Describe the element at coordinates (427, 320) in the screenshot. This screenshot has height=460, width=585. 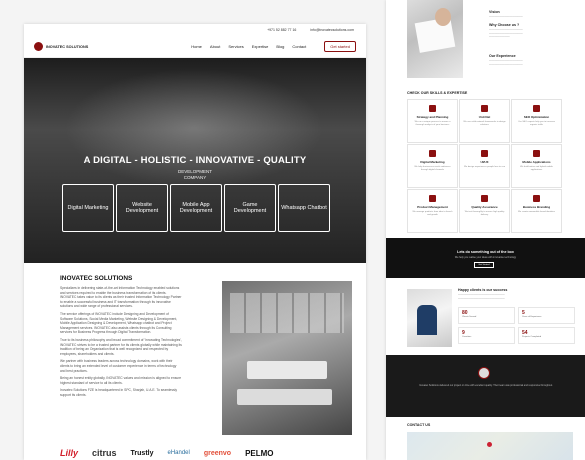
I see `photo-person` at that location.